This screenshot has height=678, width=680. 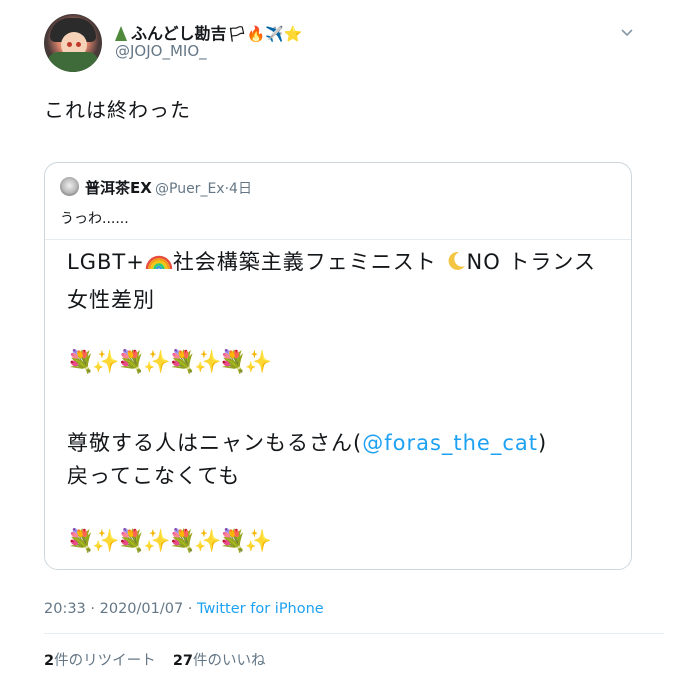 What do you see at coordinates (49, 661) in the screenshot?
I see `retweets-count: 2` at bounding box center [49, 661].